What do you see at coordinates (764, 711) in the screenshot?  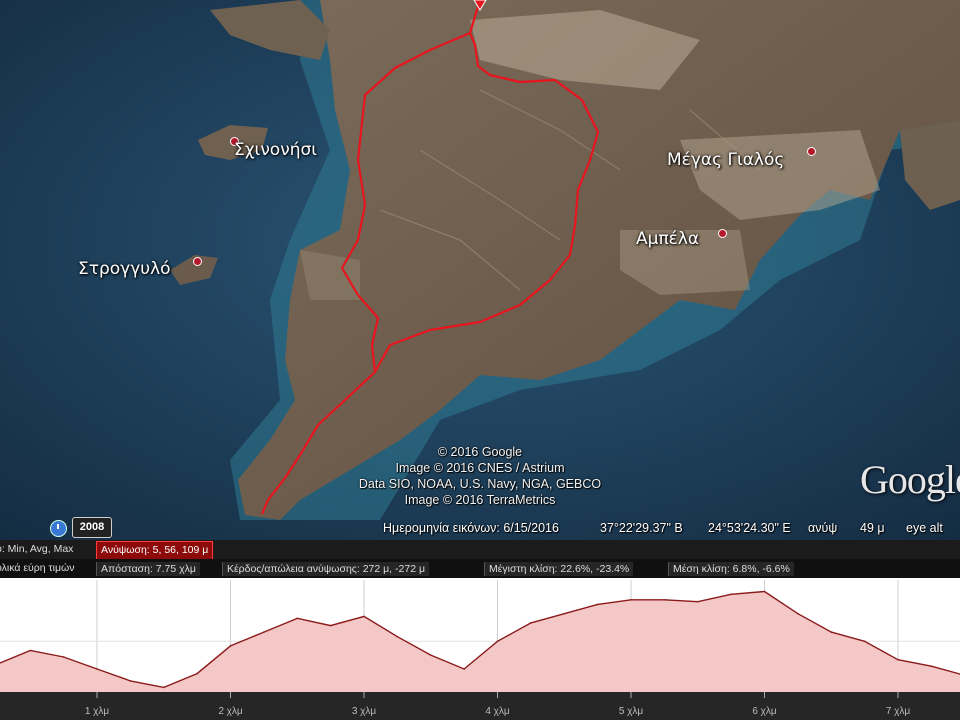 I see `profile-tick-label: 6 χλμ` at bounding box center [764, 711].